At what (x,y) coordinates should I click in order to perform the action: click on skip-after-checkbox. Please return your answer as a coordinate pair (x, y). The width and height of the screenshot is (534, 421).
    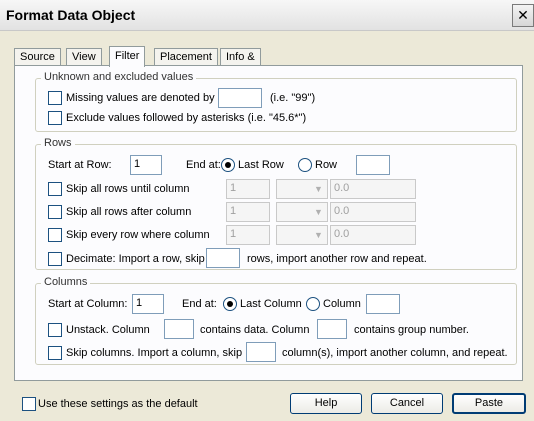
    Looking at the image, I should click on (55, 212).